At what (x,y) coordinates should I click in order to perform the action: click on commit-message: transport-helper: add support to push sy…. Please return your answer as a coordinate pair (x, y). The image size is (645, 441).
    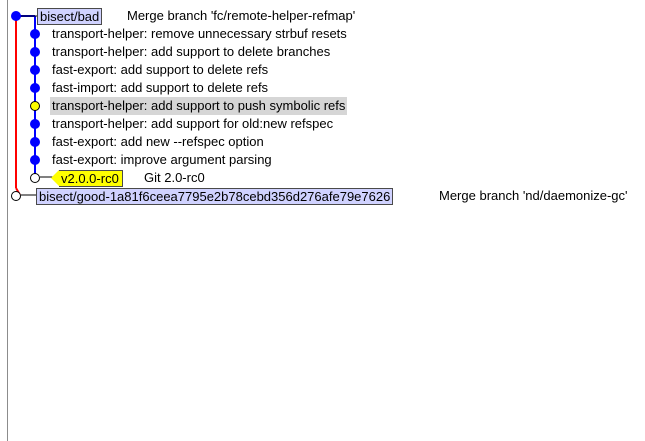
    Looking at the image, I should click on (199, 106).